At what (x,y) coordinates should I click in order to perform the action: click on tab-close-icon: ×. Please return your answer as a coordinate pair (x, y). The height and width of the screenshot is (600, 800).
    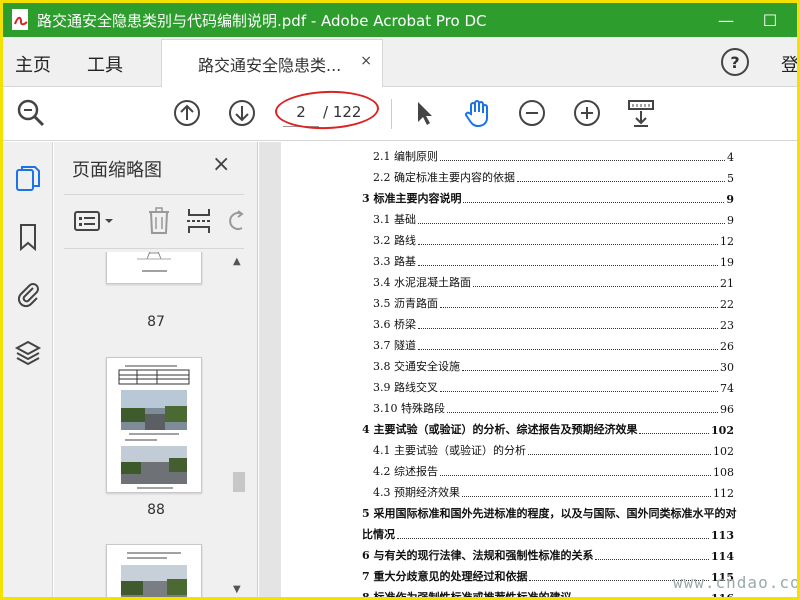
    Looking at the image, I should click on (366, 61).